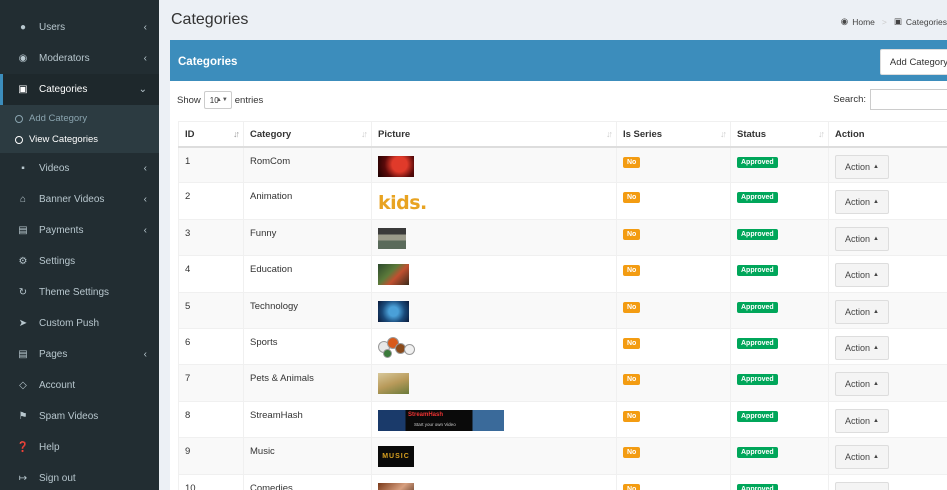  What do you see at coordinates (558, 62) in the screenshot?
I see `box-header: Categories Add Category` at bounding box center [558, 62].